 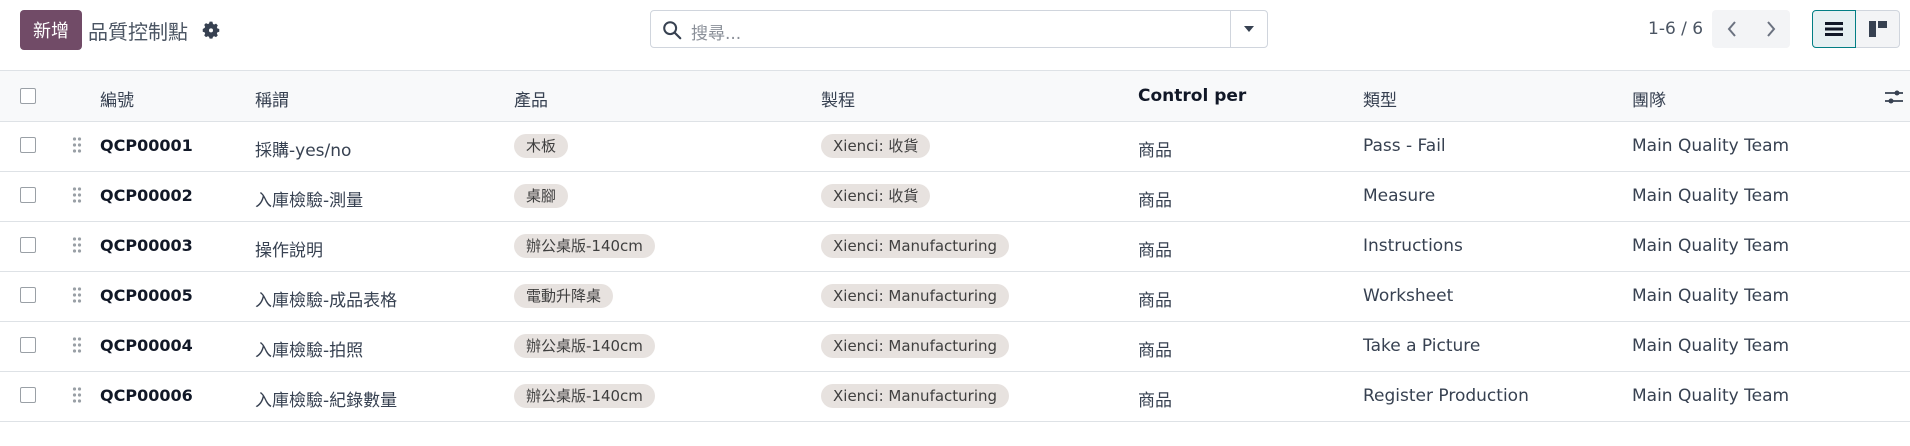 What do you see at coordinates (1408, 296) in the screenshot?
I see `cell-type: Worksheet` at bounding box center [1408, 296].